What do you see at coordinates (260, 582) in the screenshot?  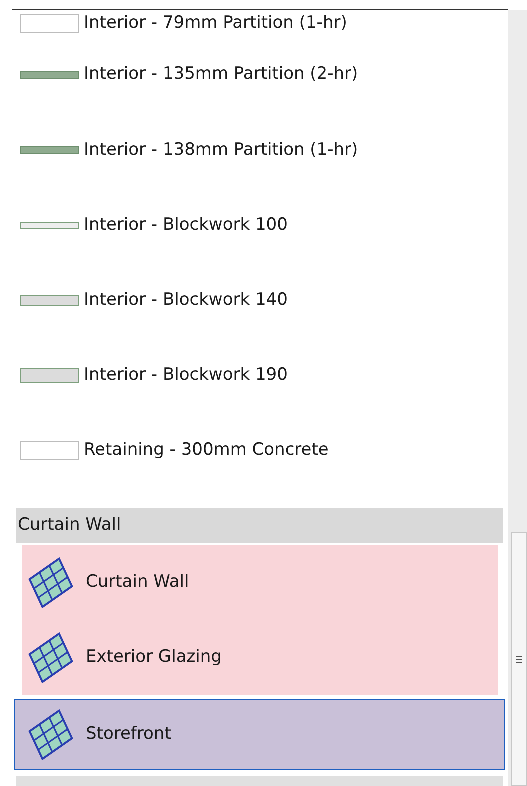 I see `curtain-type-item: Curtain Wall` at bounding box center [260, 582].